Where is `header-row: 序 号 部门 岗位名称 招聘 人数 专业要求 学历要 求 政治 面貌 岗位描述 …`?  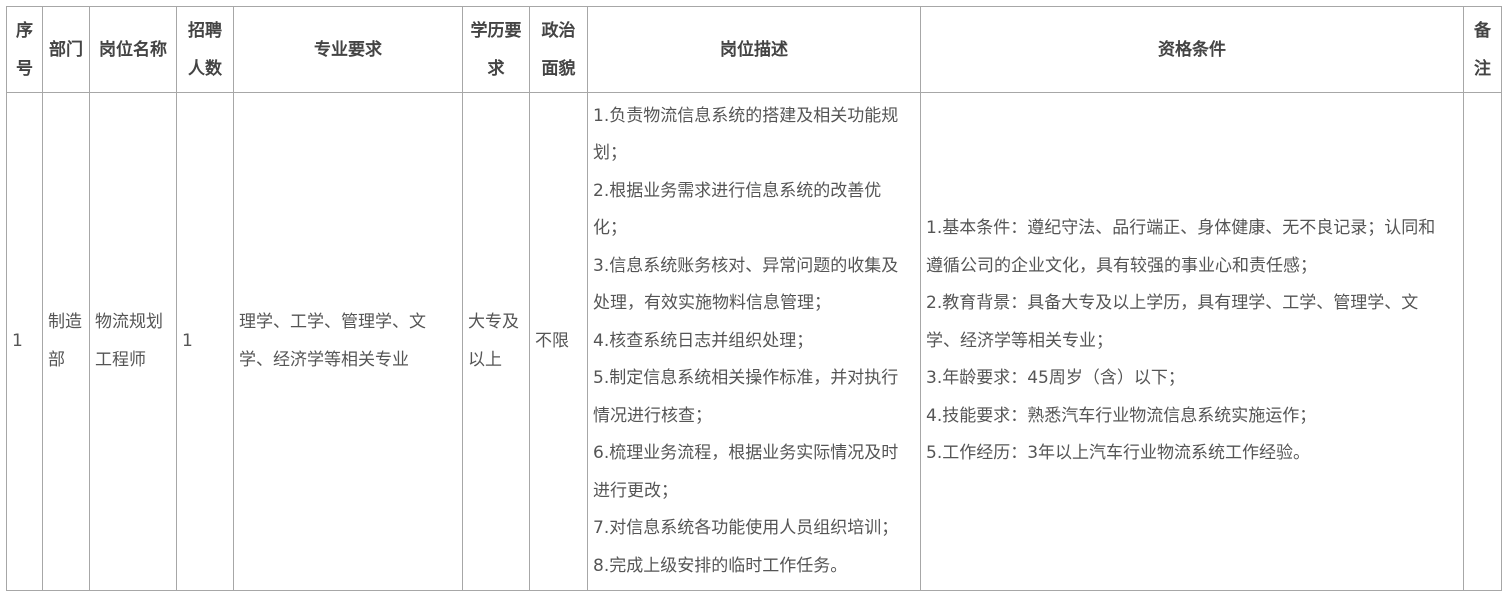
header-row: 序 号 部门 岗位名称 招聘 人数 专业要求 学历要 求 政治 面貌 岗位描述 … is located at coordinates (754, 49).